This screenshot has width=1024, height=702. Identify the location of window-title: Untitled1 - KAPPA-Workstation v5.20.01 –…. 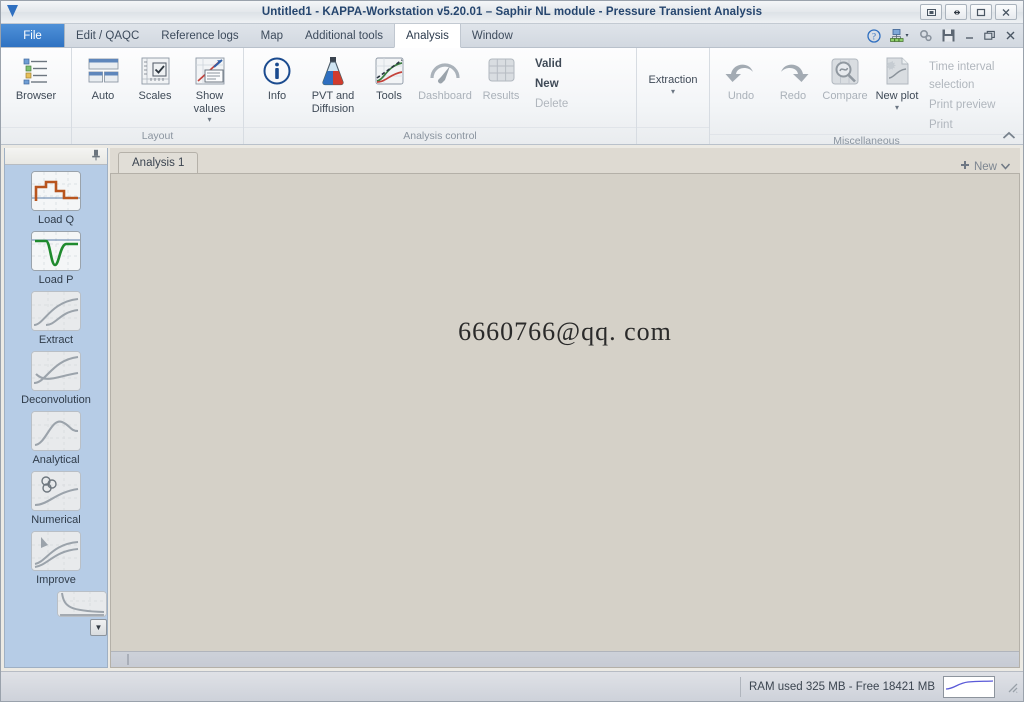
(512, 12).